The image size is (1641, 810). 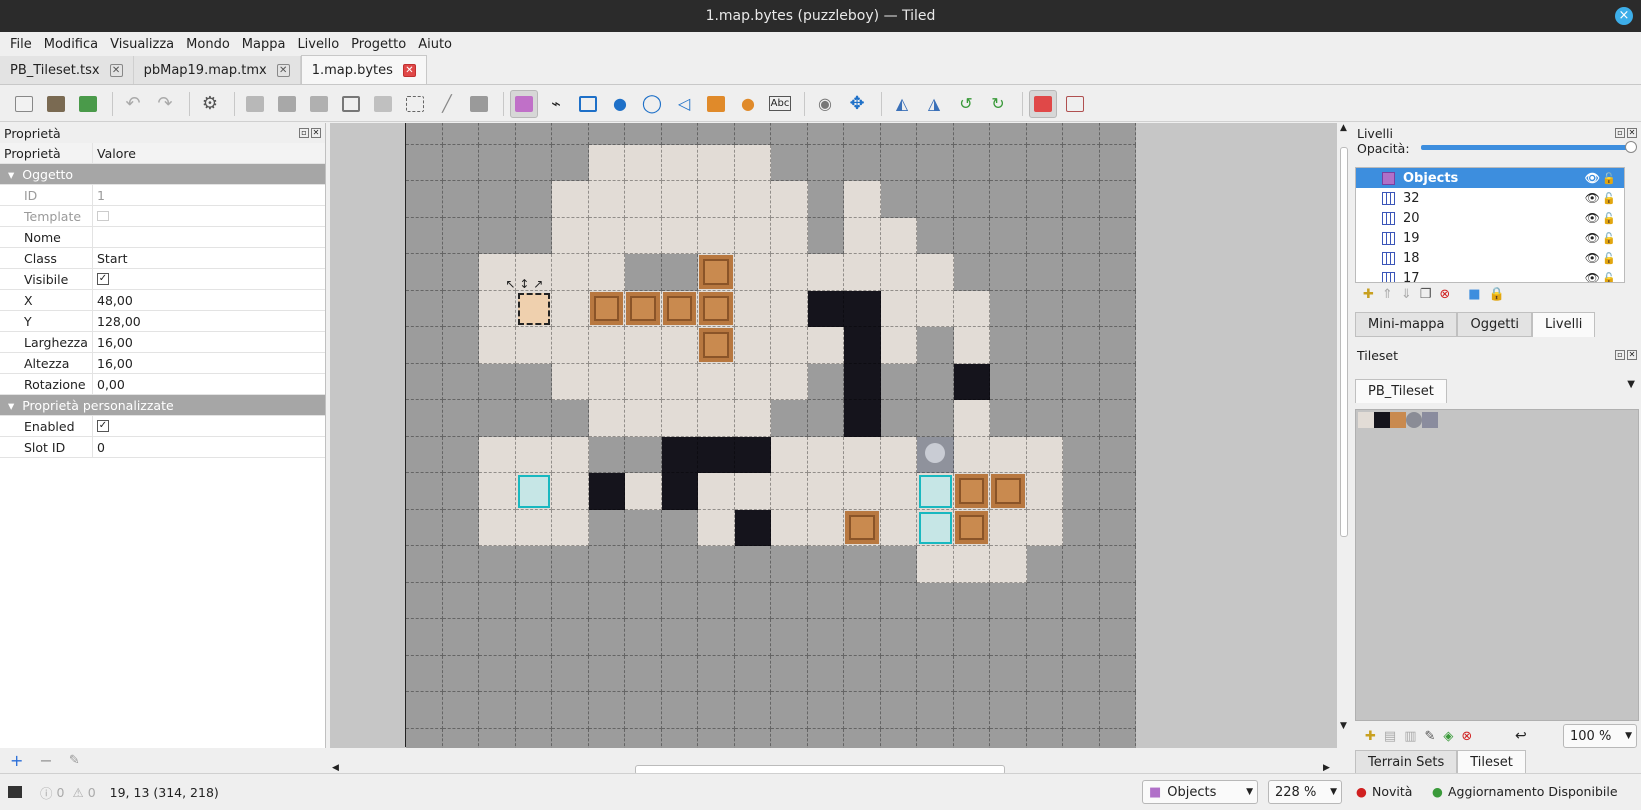 I want to click on tab-pbmap19: pbMap19.map.tmx ✕, so click(x=217, y=70).